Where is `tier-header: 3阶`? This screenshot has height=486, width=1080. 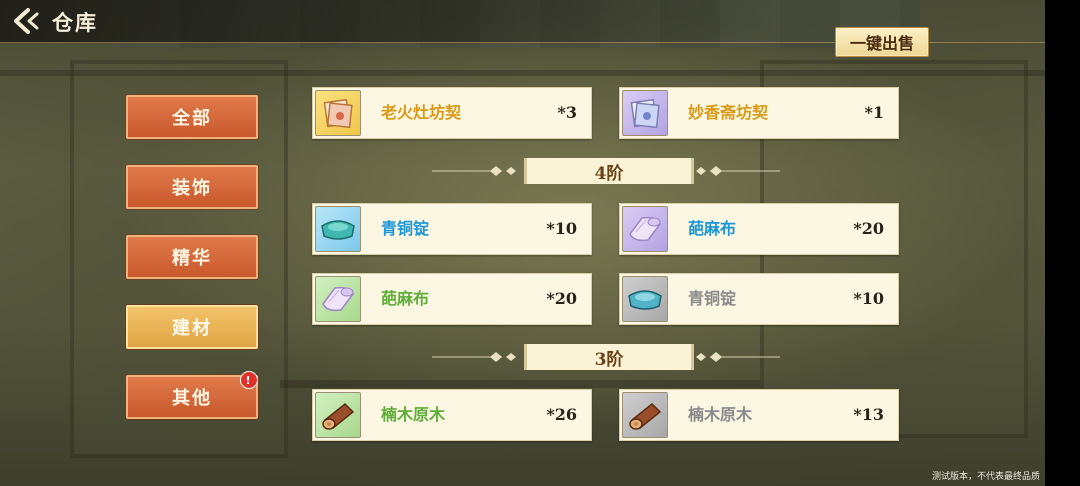 tier-header: 3阶 is located at coordinates (609, 357).